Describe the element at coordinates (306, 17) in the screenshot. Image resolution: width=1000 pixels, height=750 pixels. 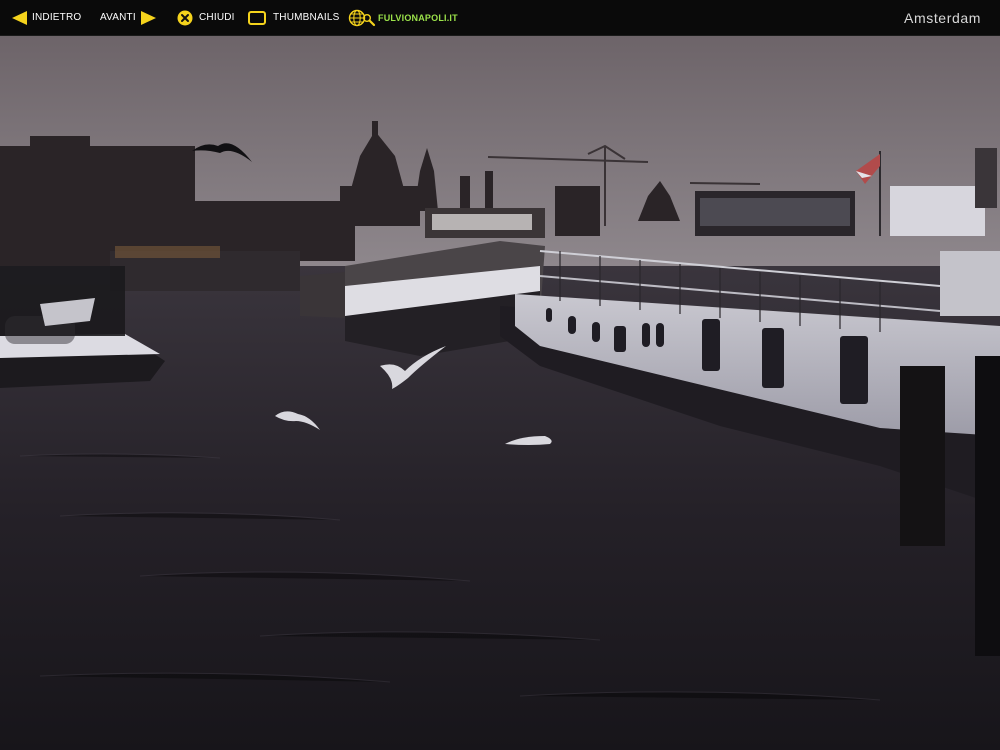
I see `thumbnails-label: THUMBNAILS` at that location.